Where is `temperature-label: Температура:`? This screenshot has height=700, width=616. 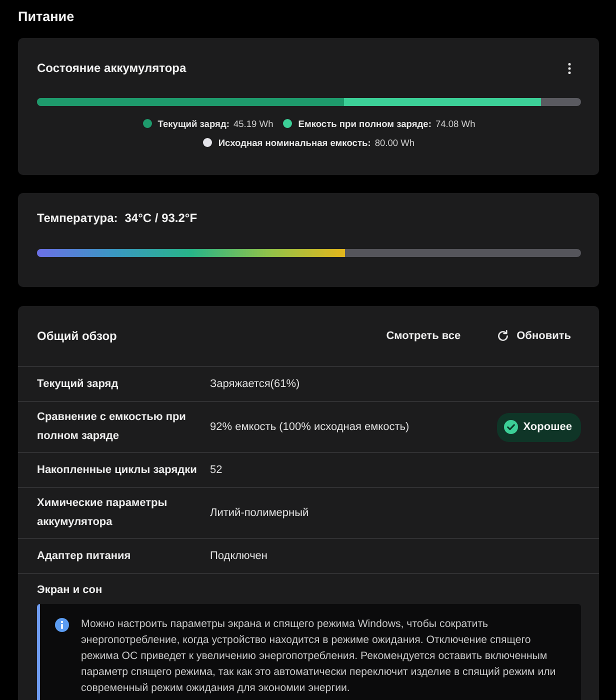 temperature-label: Температура: is located at coordinates (77, 218).